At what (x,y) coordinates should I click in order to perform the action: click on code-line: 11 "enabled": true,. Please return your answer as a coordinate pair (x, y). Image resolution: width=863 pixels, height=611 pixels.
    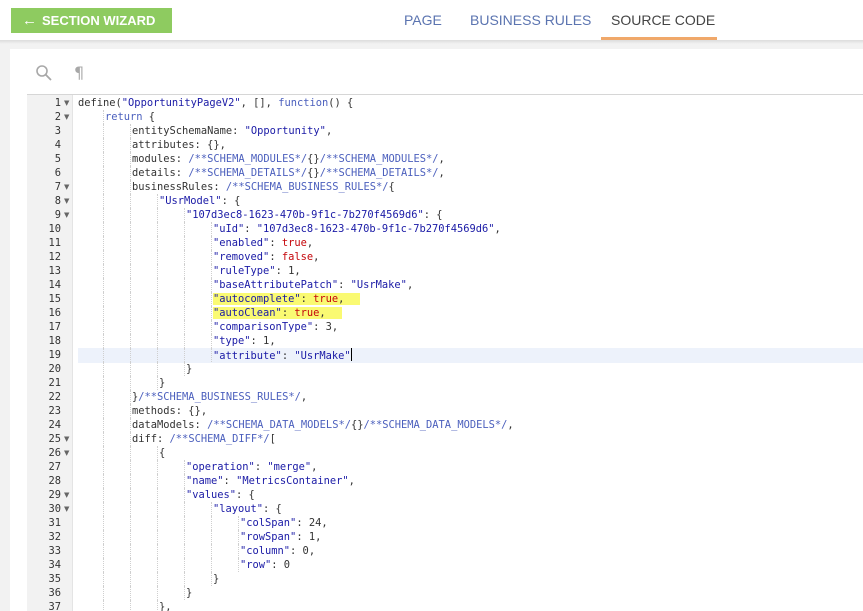
    Looking at the image, I should click on (445, 243).